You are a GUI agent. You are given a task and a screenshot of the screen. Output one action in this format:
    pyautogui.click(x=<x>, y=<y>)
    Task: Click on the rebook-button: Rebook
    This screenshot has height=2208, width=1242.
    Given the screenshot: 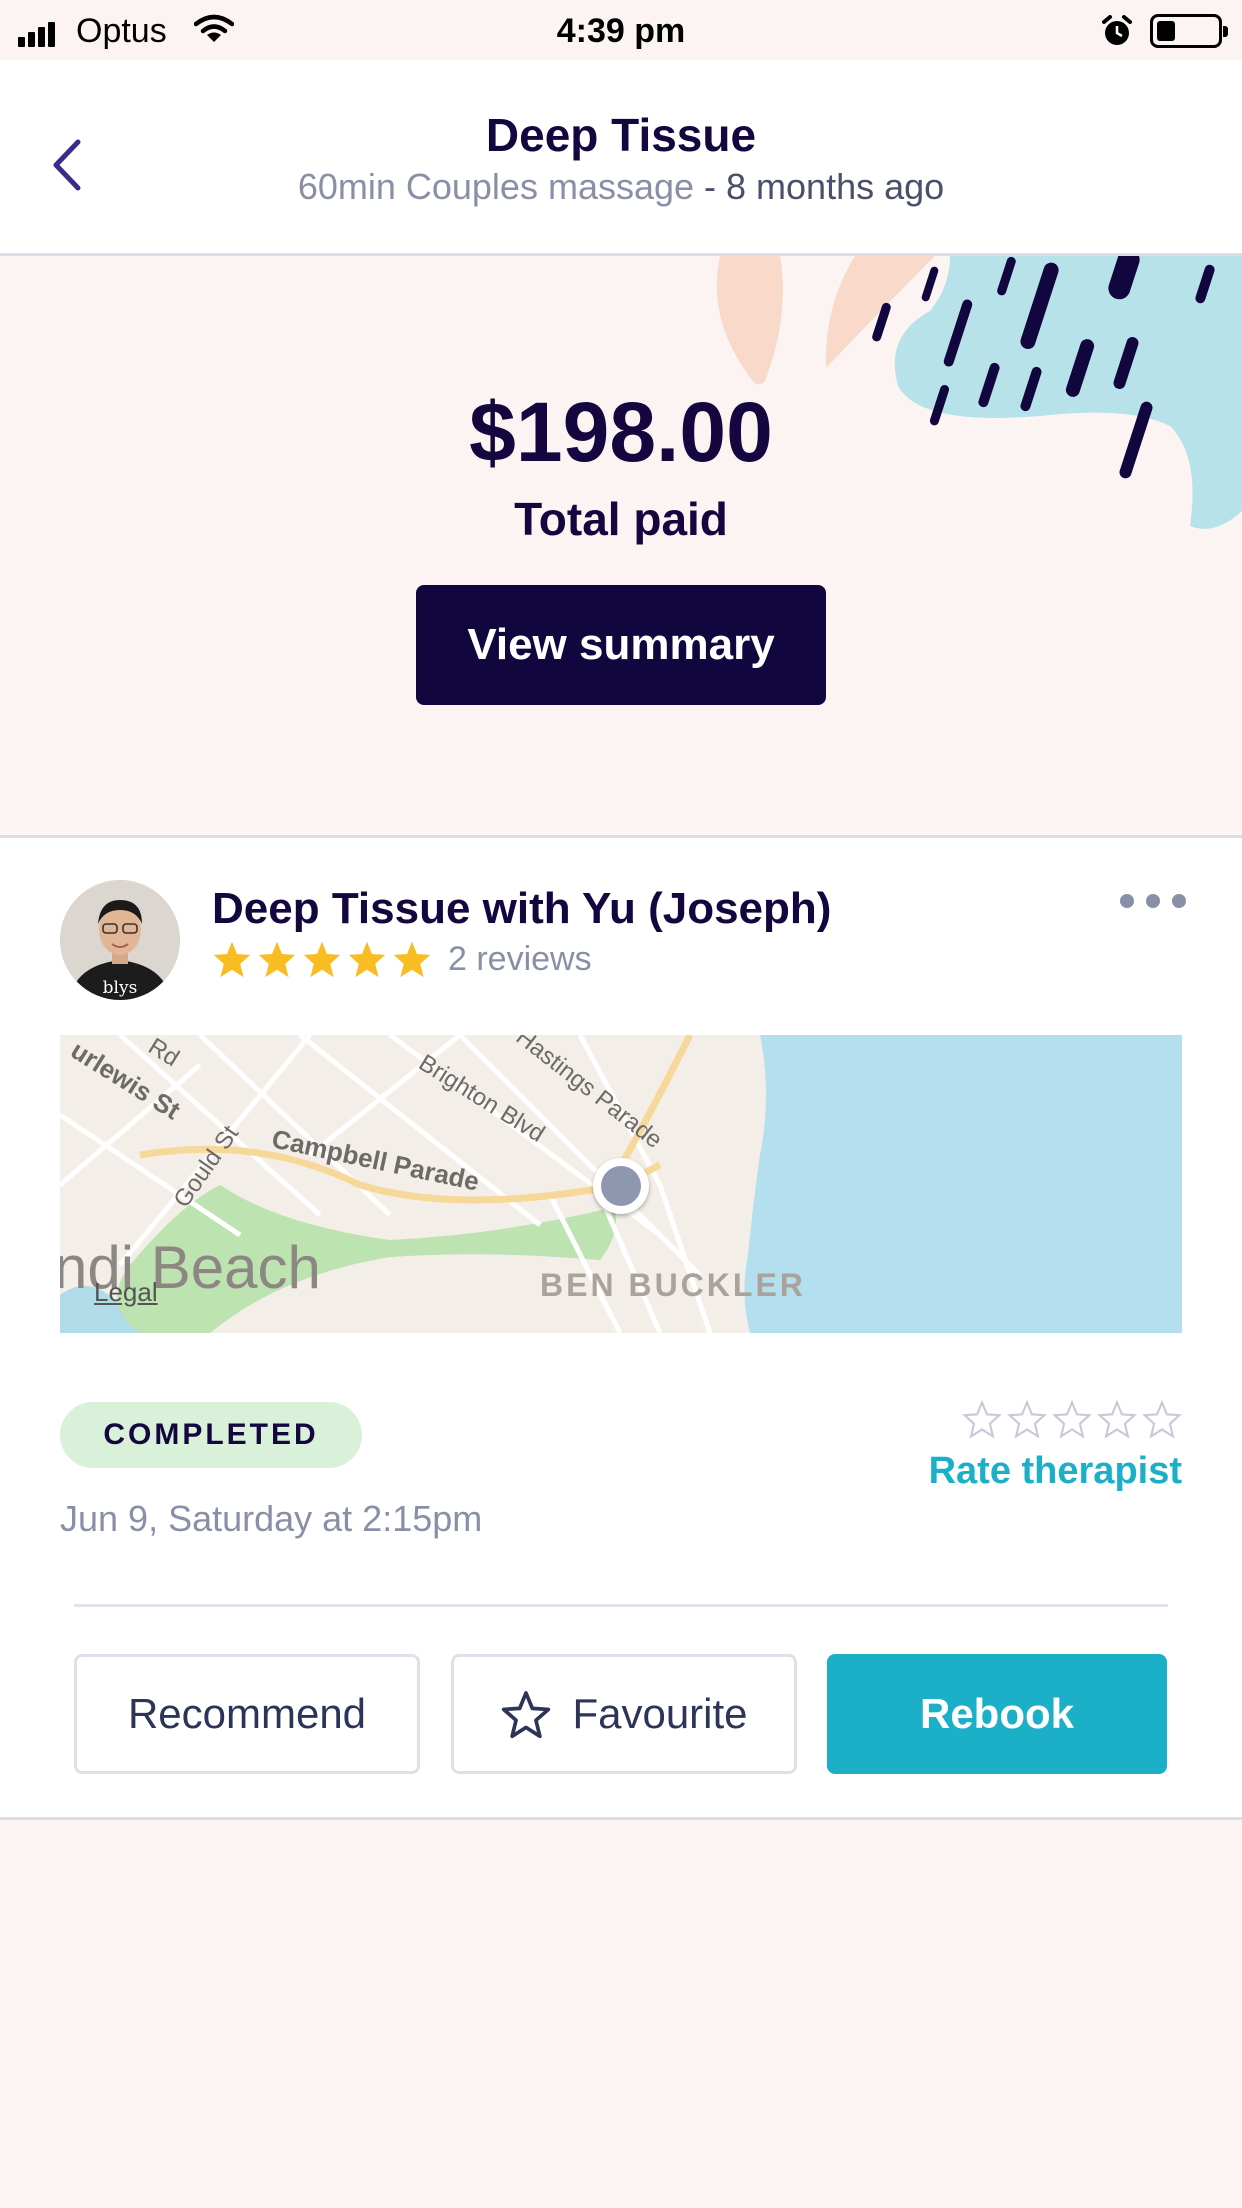 What is the action you would take?
    pyautogui.click(x=997, y=1714)
    